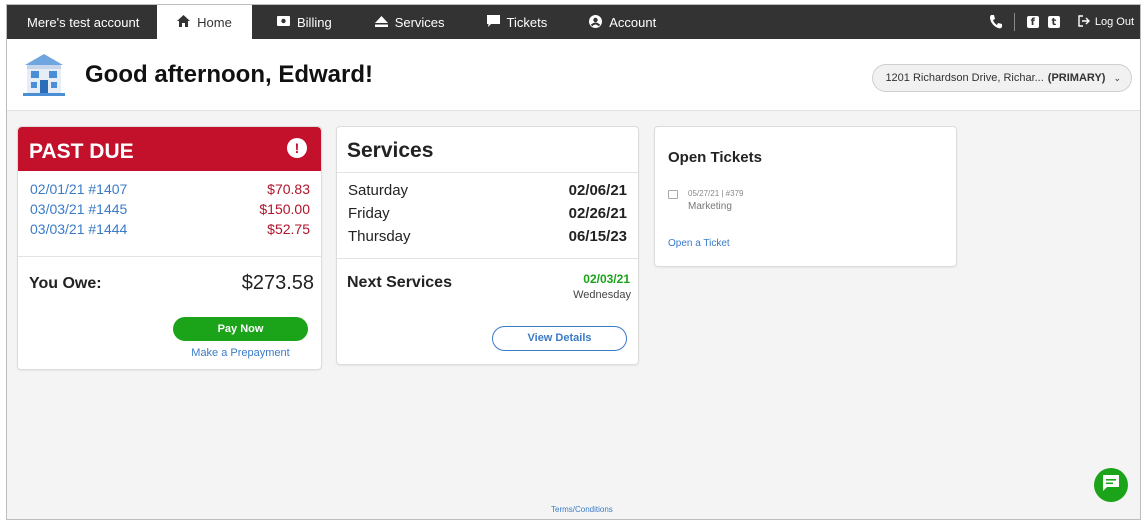 The image size is (1144, 521). Describe the element at coordinates (169, 191) in the screenshot. I see `invoice-row: 02/01/21 #1407 $70.83` at that location.